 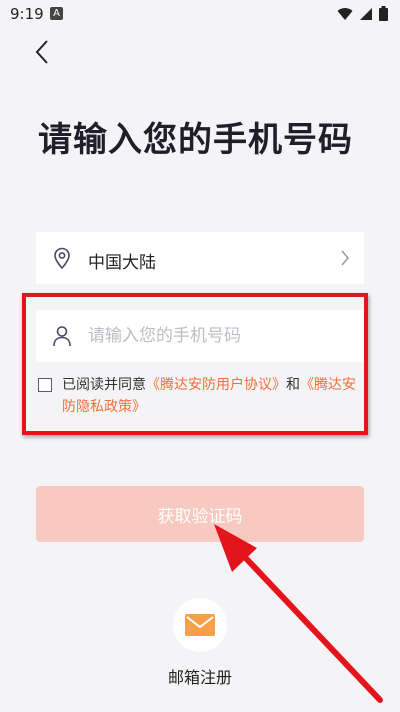 I want to click on back-button, so click(x=42, y=52).